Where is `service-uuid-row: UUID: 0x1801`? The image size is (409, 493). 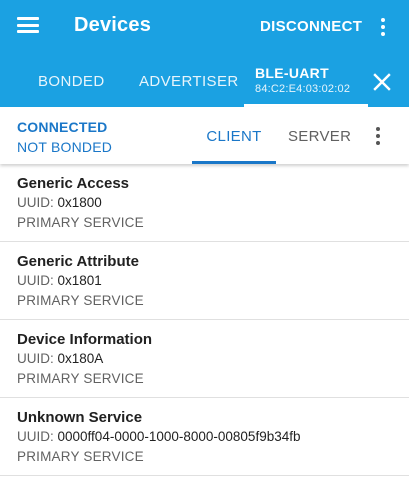 service-uuid-row: UUID: 0x1801 is located at coordinates (59, 280).